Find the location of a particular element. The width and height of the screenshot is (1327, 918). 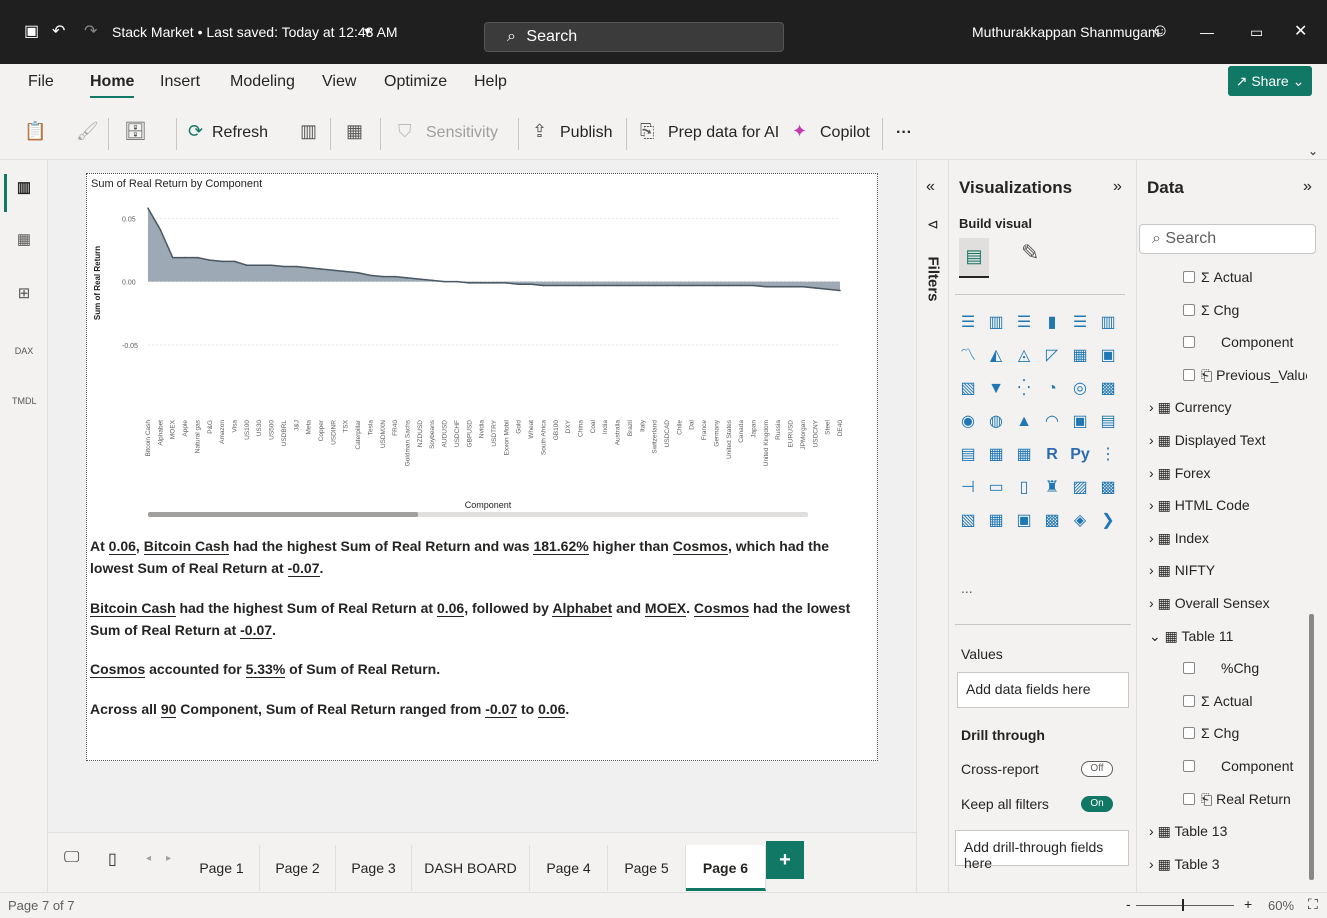

matrix-visual-icon: ▦ is located at coordinates (1024, 455).